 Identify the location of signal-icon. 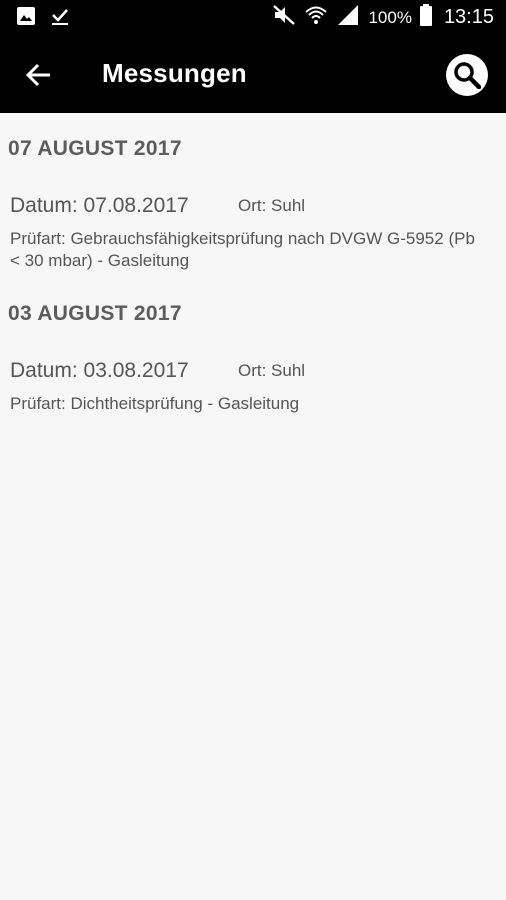
(348, 17).